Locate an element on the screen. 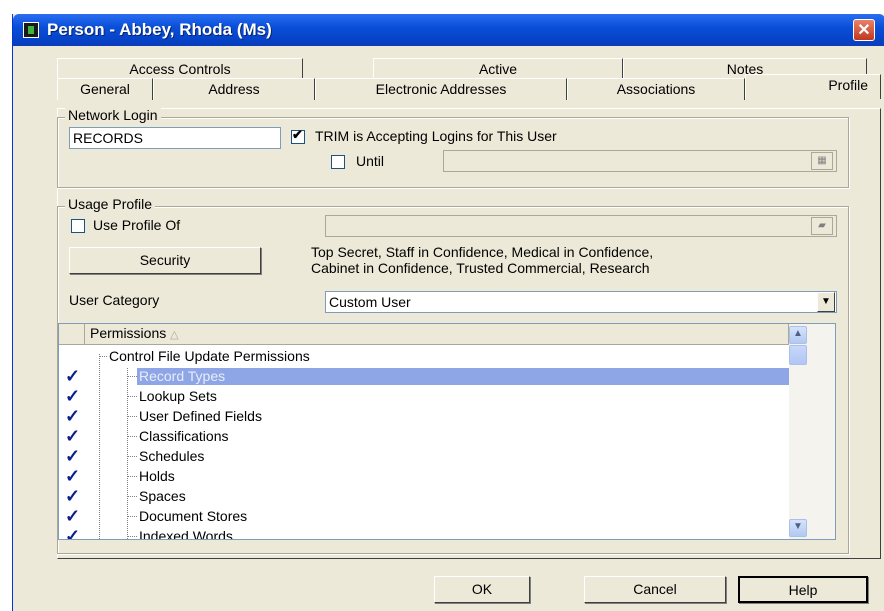 This screenshot has height=611, width=884. usage-profile-label: Usage Profile is located at coordinates (110, 204).